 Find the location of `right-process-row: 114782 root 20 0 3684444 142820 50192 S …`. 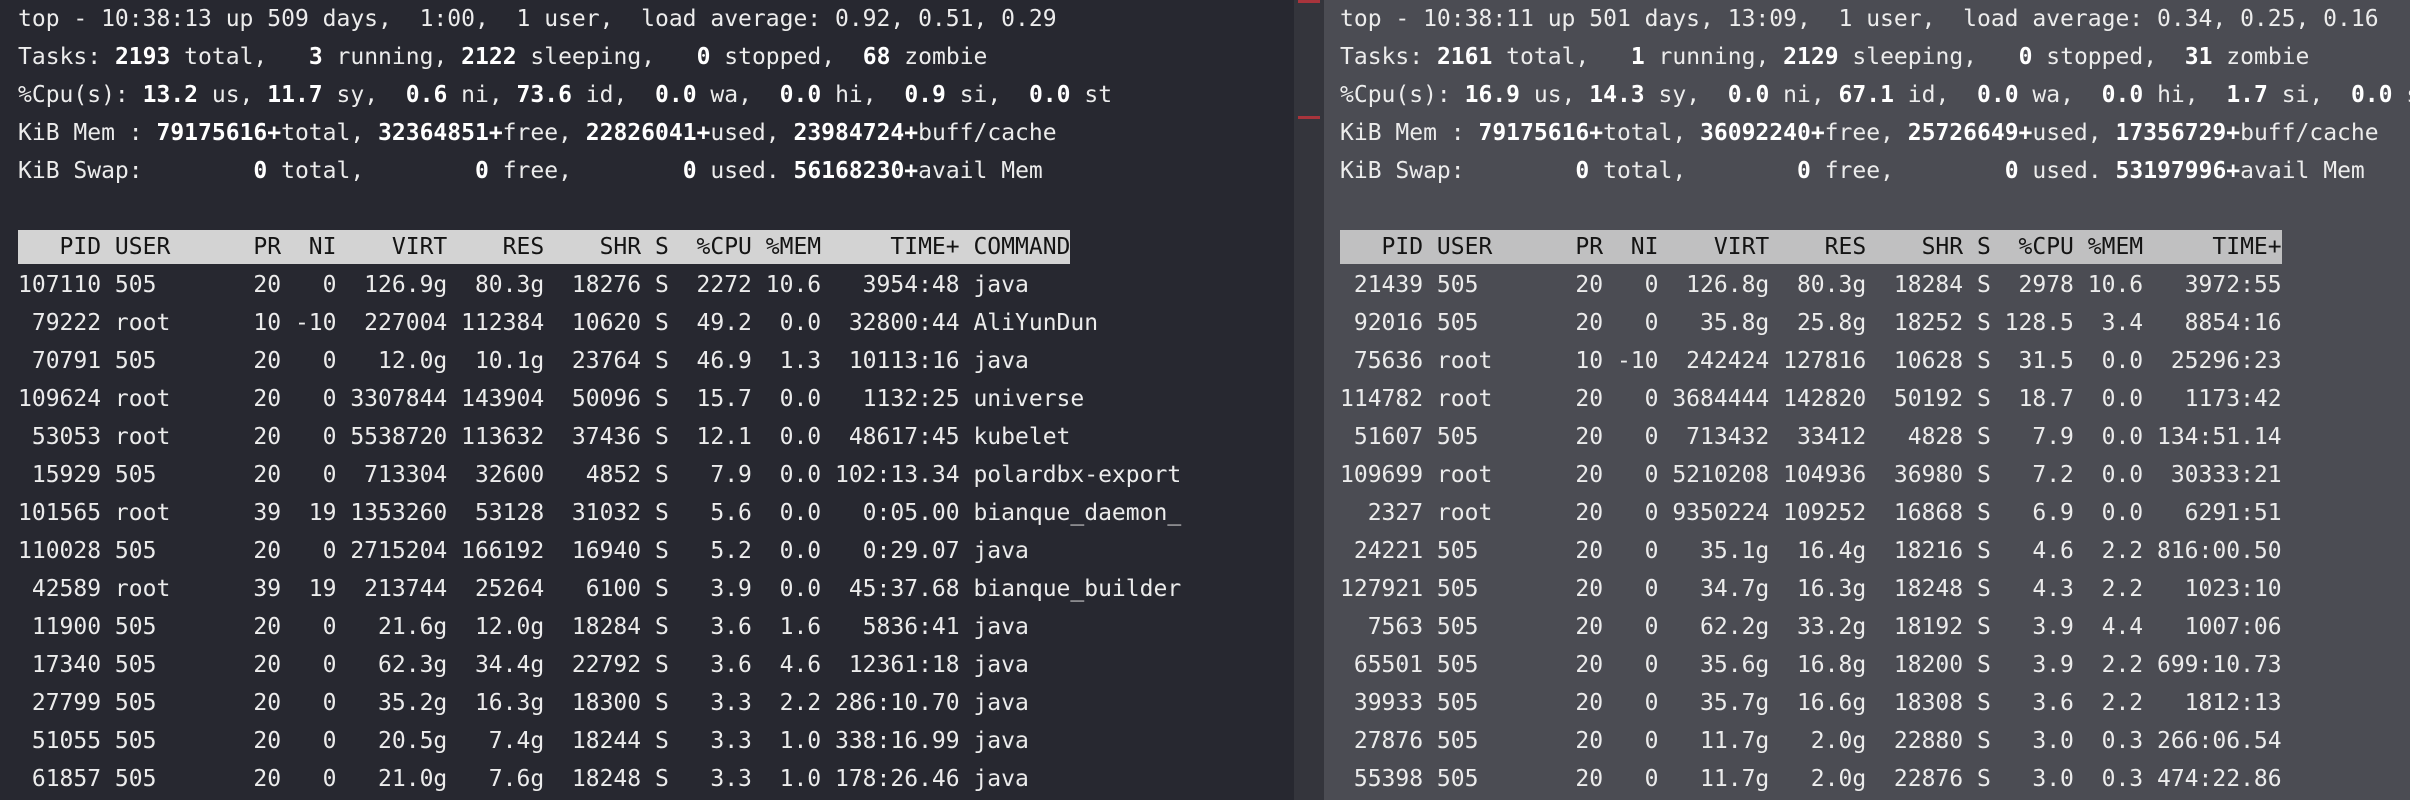

right-process-row: 114782 root 20 0 3684444 142820 50192 S … is located at coordinates (1875, 399).